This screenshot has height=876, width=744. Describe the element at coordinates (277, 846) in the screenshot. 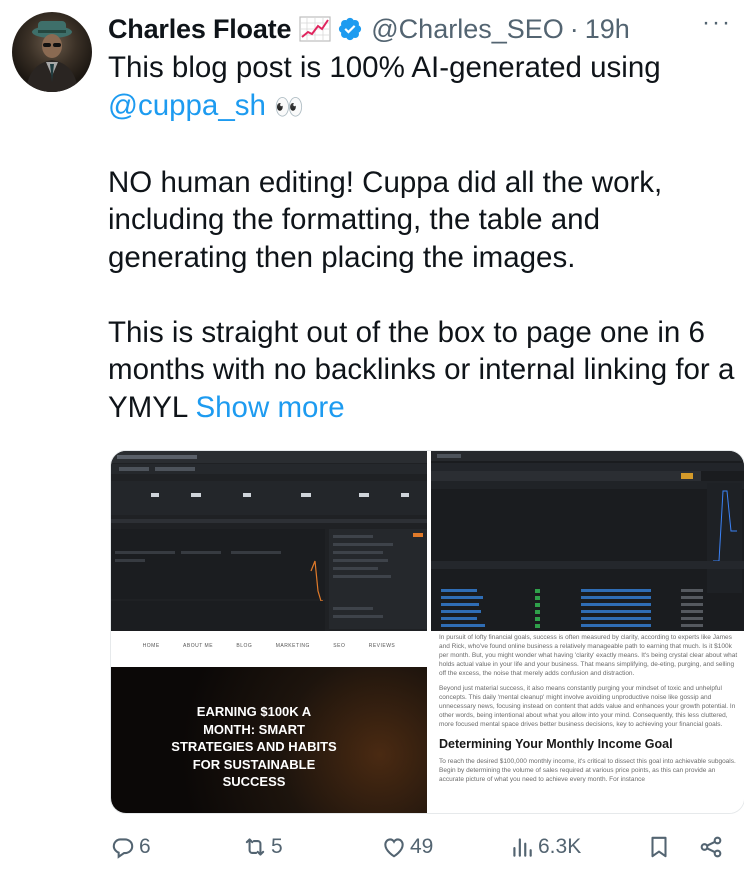

I see `repost-count: 5` at that location.